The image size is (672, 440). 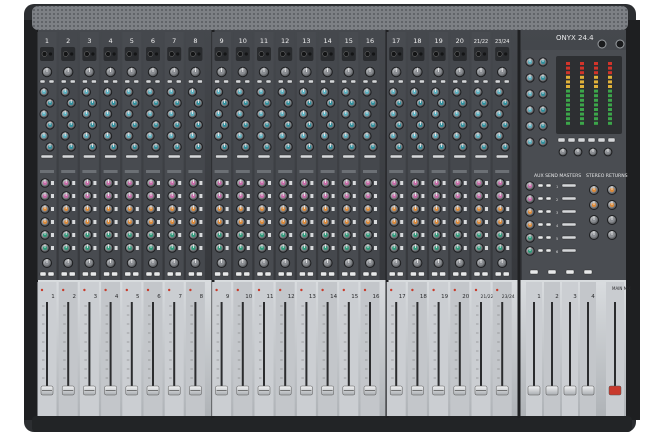 I want to click on aux-solo-button, so click(x=540, y=250).